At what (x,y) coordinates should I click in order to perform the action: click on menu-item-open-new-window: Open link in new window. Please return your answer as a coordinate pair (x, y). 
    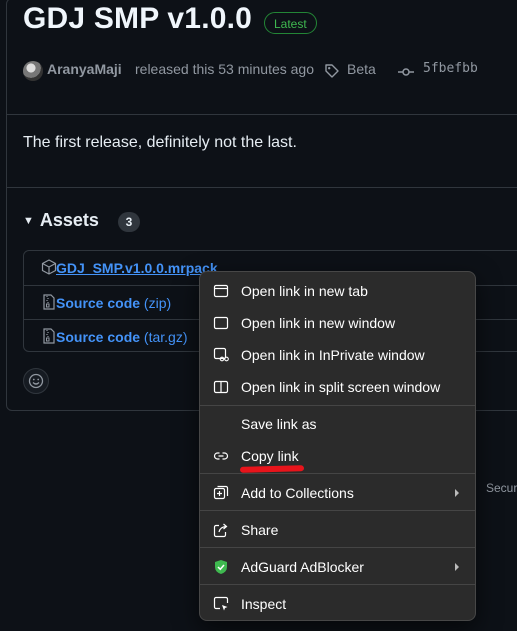
    Looking at the image, I should click on (337, 323).